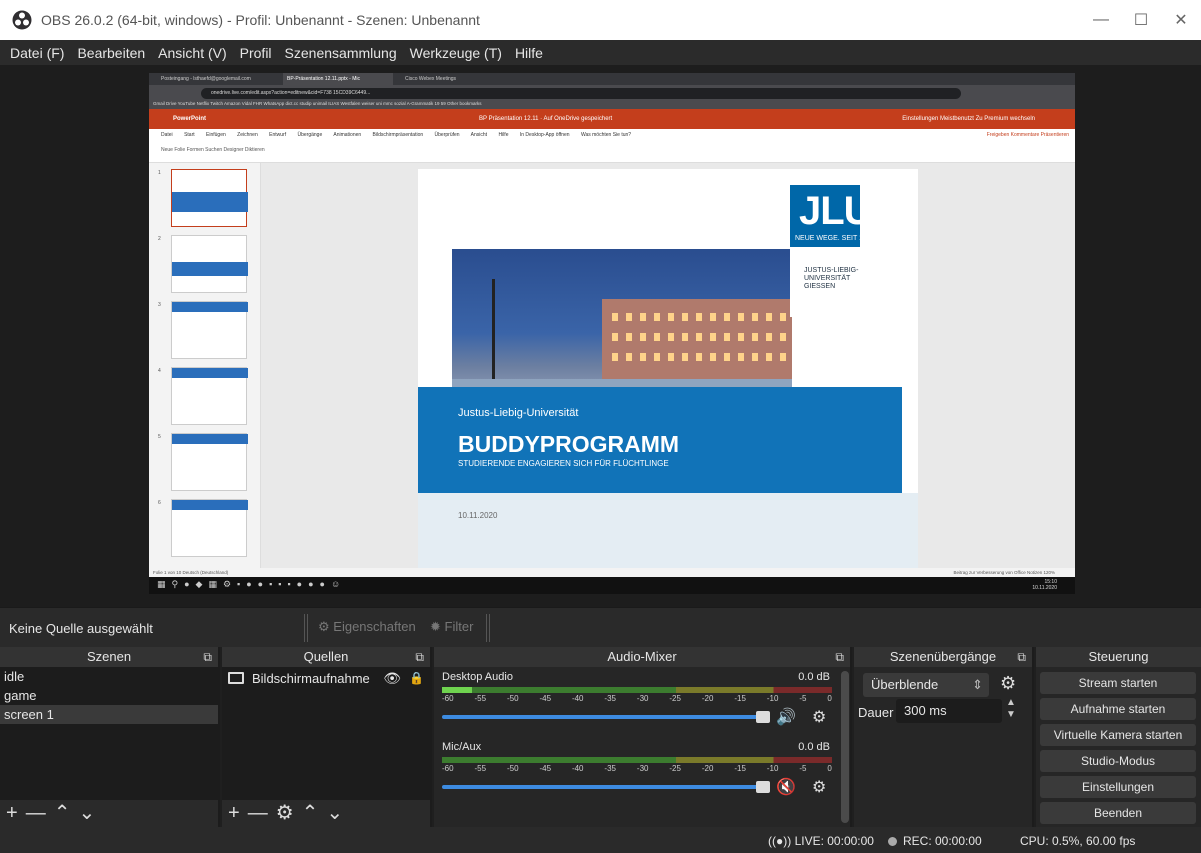 This screenshot has height=853, width=1201. What do you see at coordinates (1011, 709) in the screenshot?
I see `duration-spinner-icon: ▲ ▼` at bounding box center [1011, 709].